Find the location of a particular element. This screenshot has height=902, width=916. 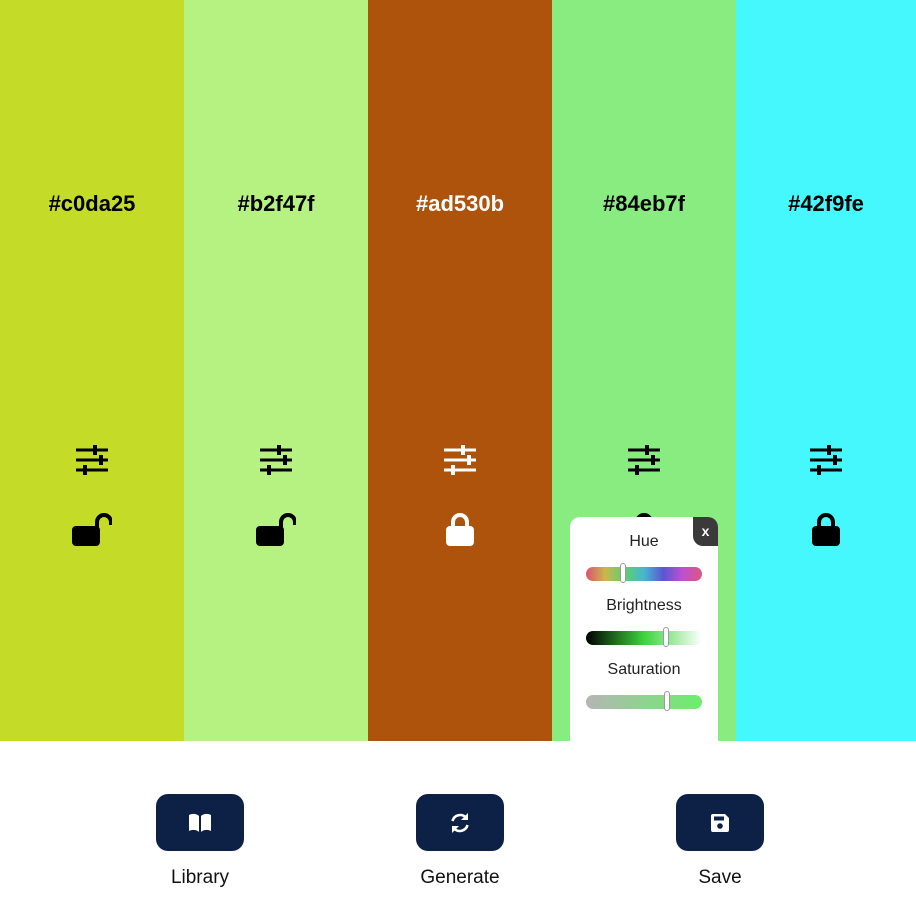

hue-slider is located at coordinates (644, 573).